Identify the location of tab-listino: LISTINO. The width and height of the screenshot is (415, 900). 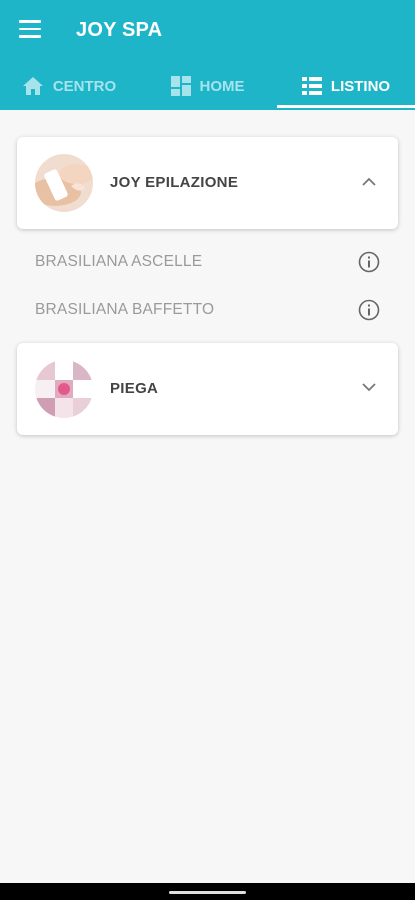
(346, 86).